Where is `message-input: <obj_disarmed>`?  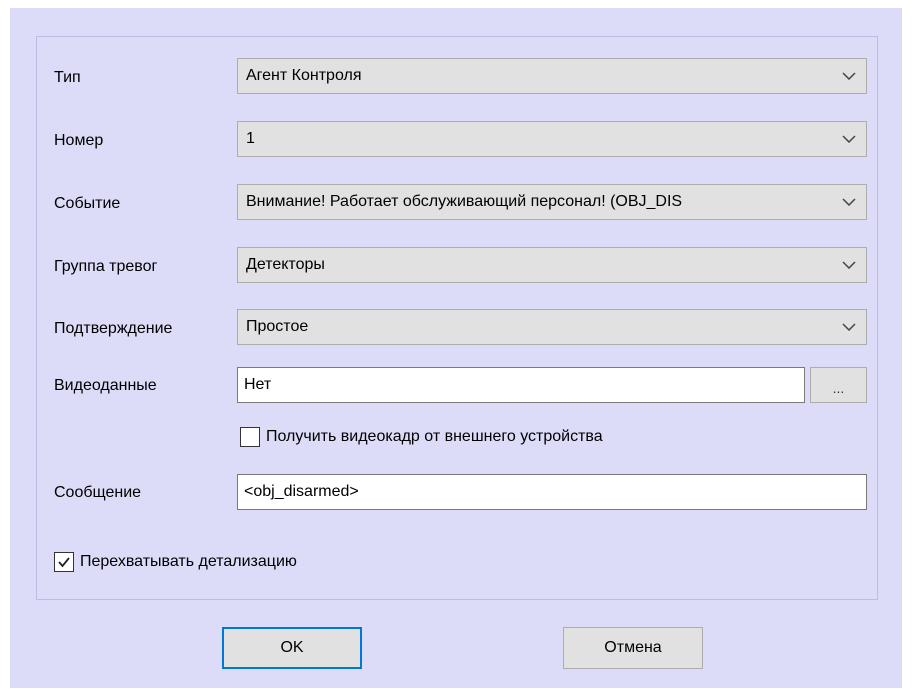 message-input: <obj_disarmed> is located at coordinates (552, 492).